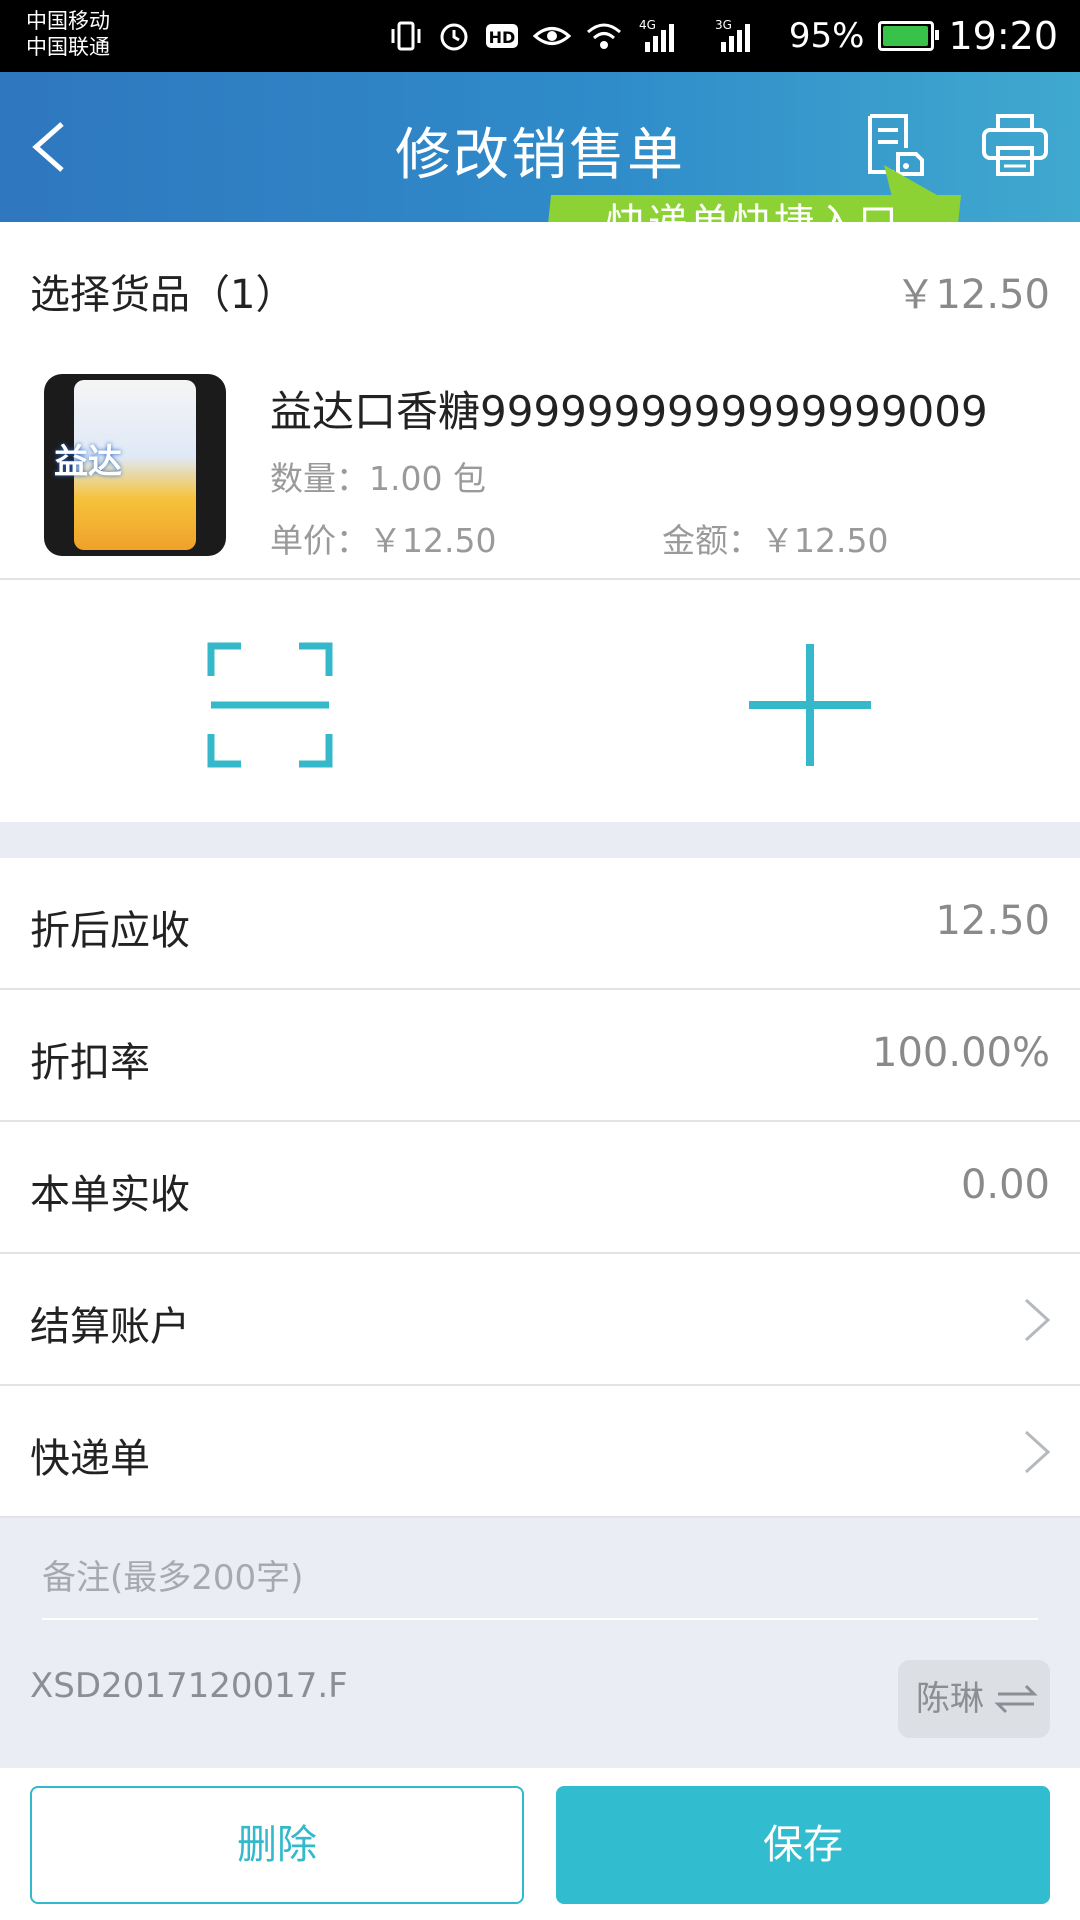 This screenshot has height=1920, width=1080. I want to click on carrier-1: 中国移动, so click(68, 21).